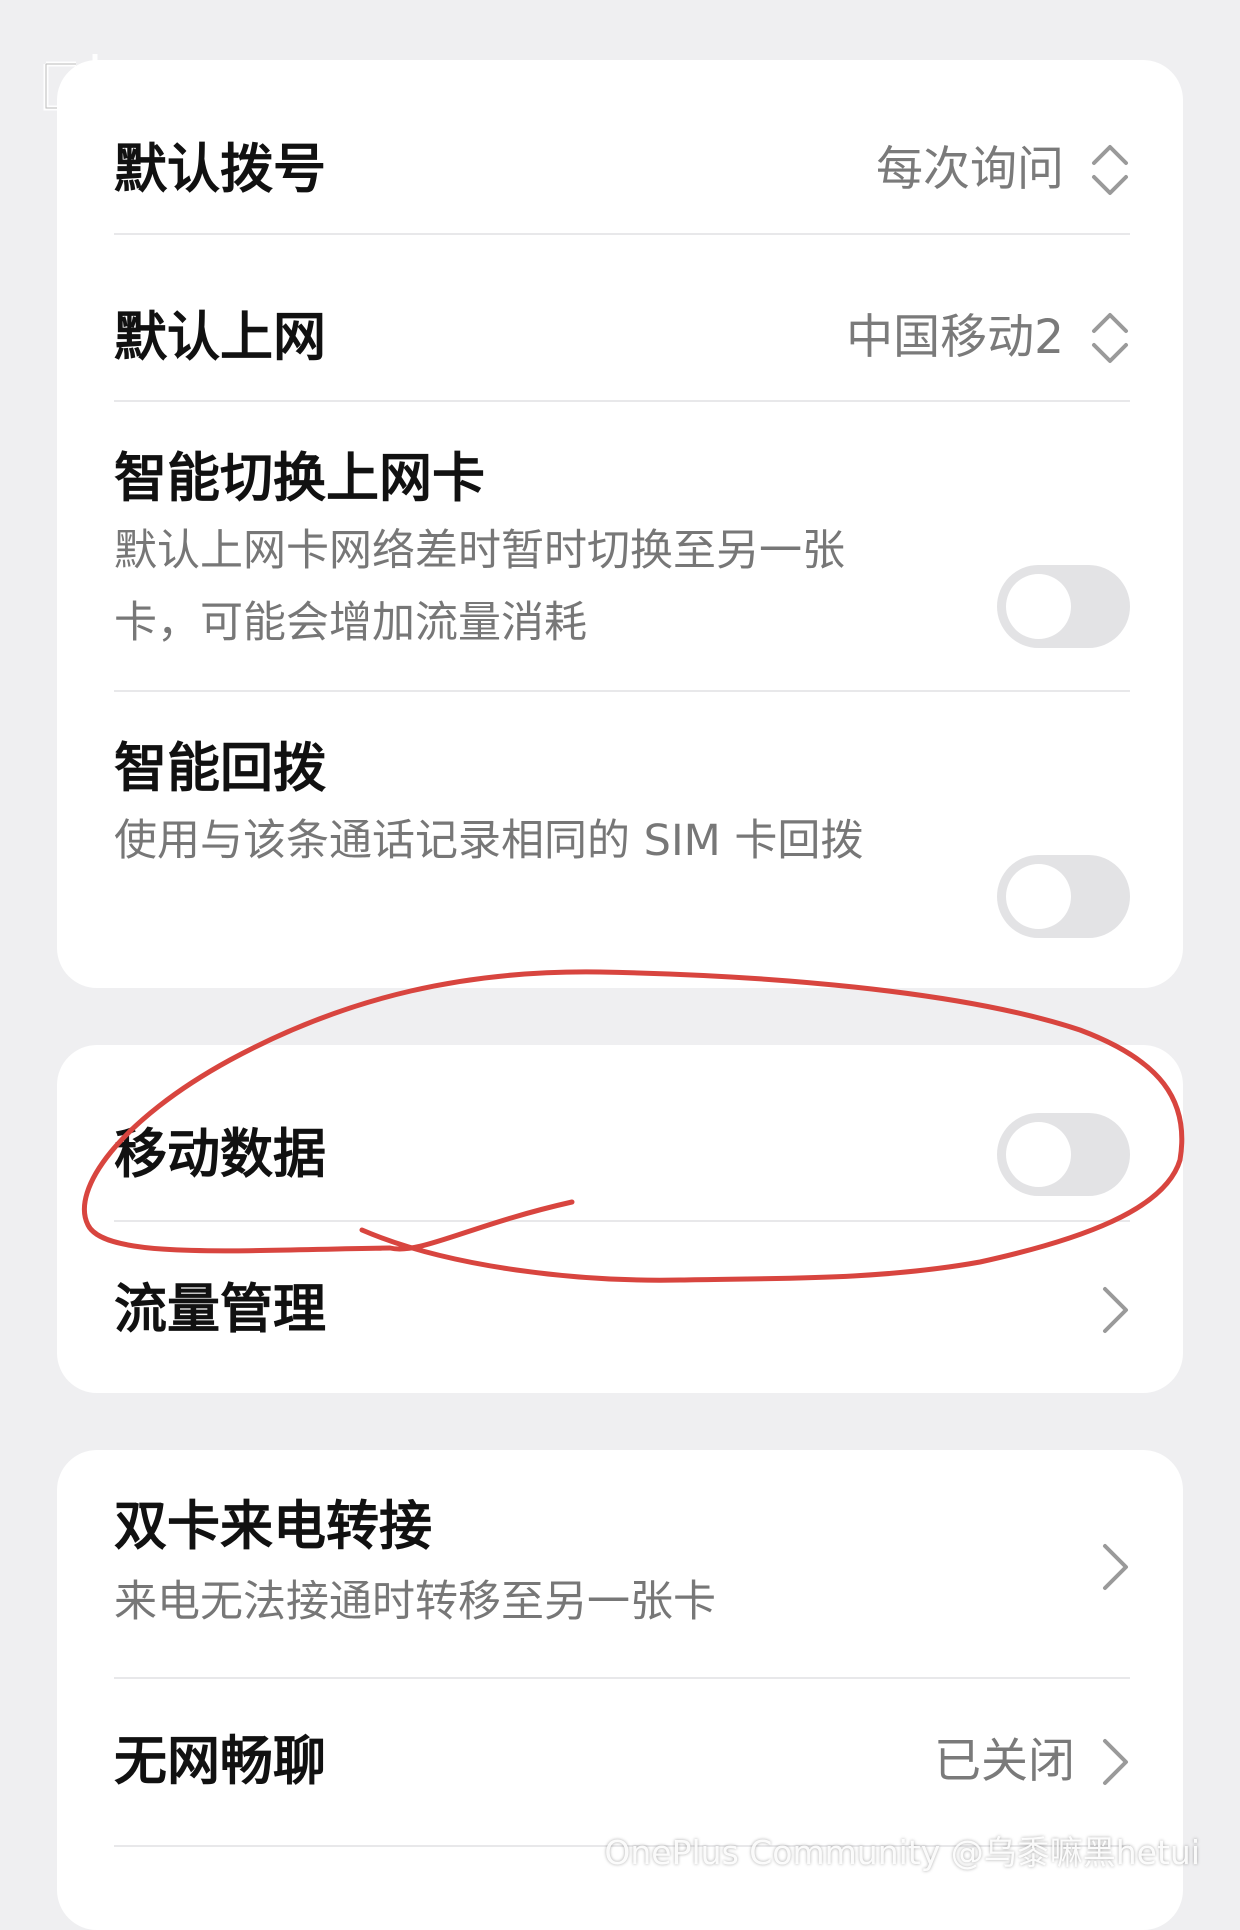 The image size is (1240, 1930). What do you see at coordinates (273, 1526) in the screenshot?
I see `call-forwarding-label: 双卡来电转接` at bounding box center [273, 1526].